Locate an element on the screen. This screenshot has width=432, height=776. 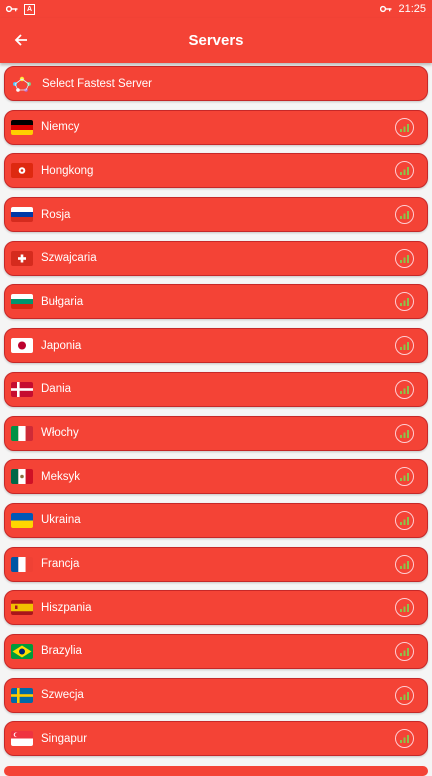
server-label: Meksyk is located at coordinates (60, 476).